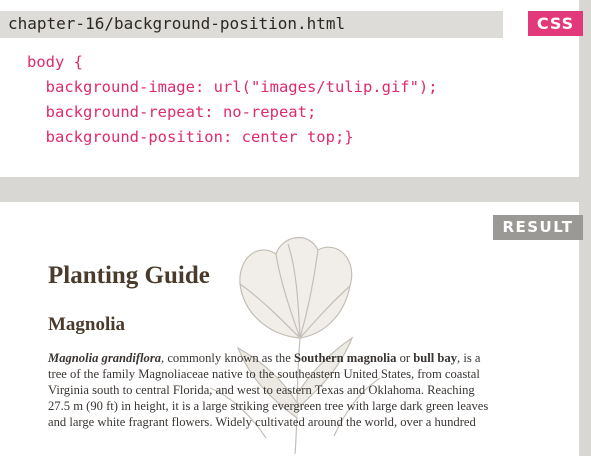  I want to click on section-heading: Magnolia, so click(87, 324).